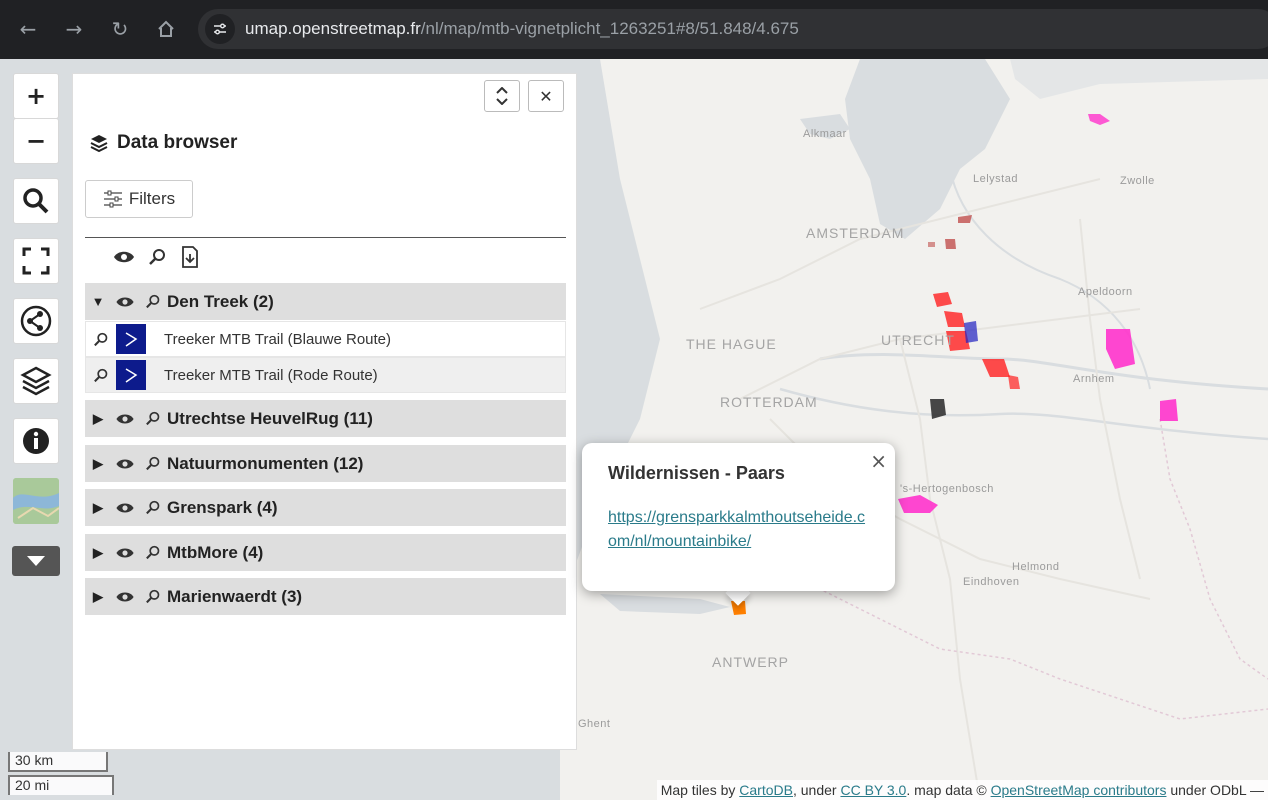 This screenshot has height=800, width=1268. Describe the element at coordinates (878, 461) in the screenshot. I see `popup-close-button: ×` at that location.